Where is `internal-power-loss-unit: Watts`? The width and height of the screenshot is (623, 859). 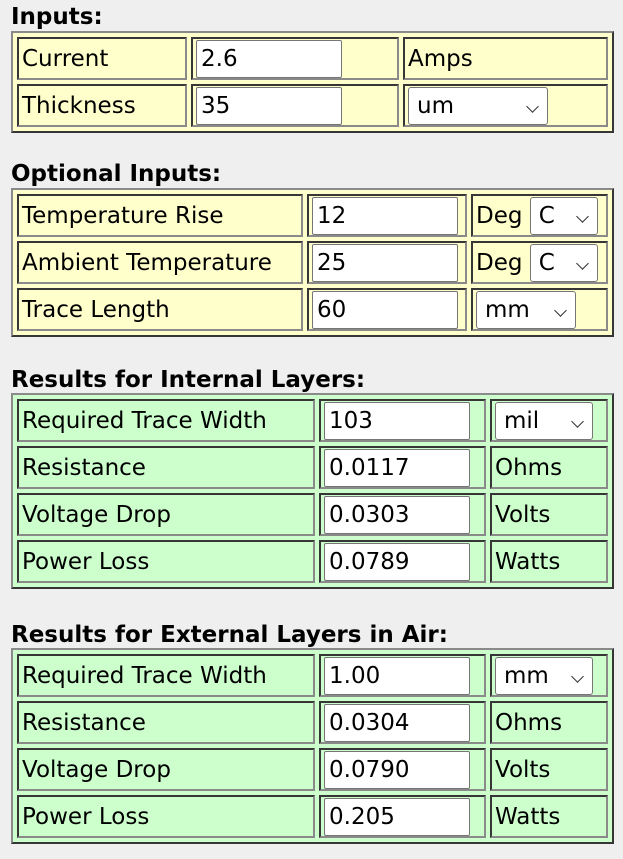 internal-power-loss-unit: Watts is located at coordinates (549, 561).